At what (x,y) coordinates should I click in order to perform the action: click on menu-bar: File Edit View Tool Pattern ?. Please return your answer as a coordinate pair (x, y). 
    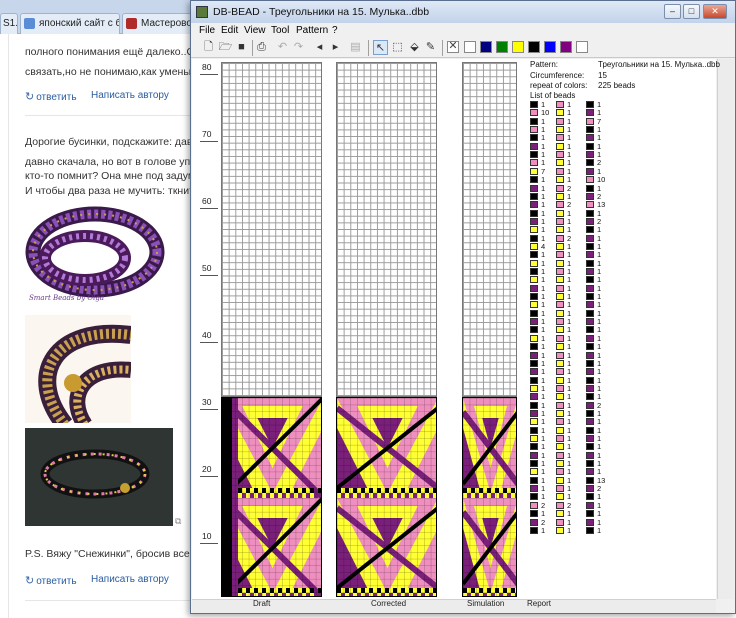
    Looking at the image, I should click on (463, 30).